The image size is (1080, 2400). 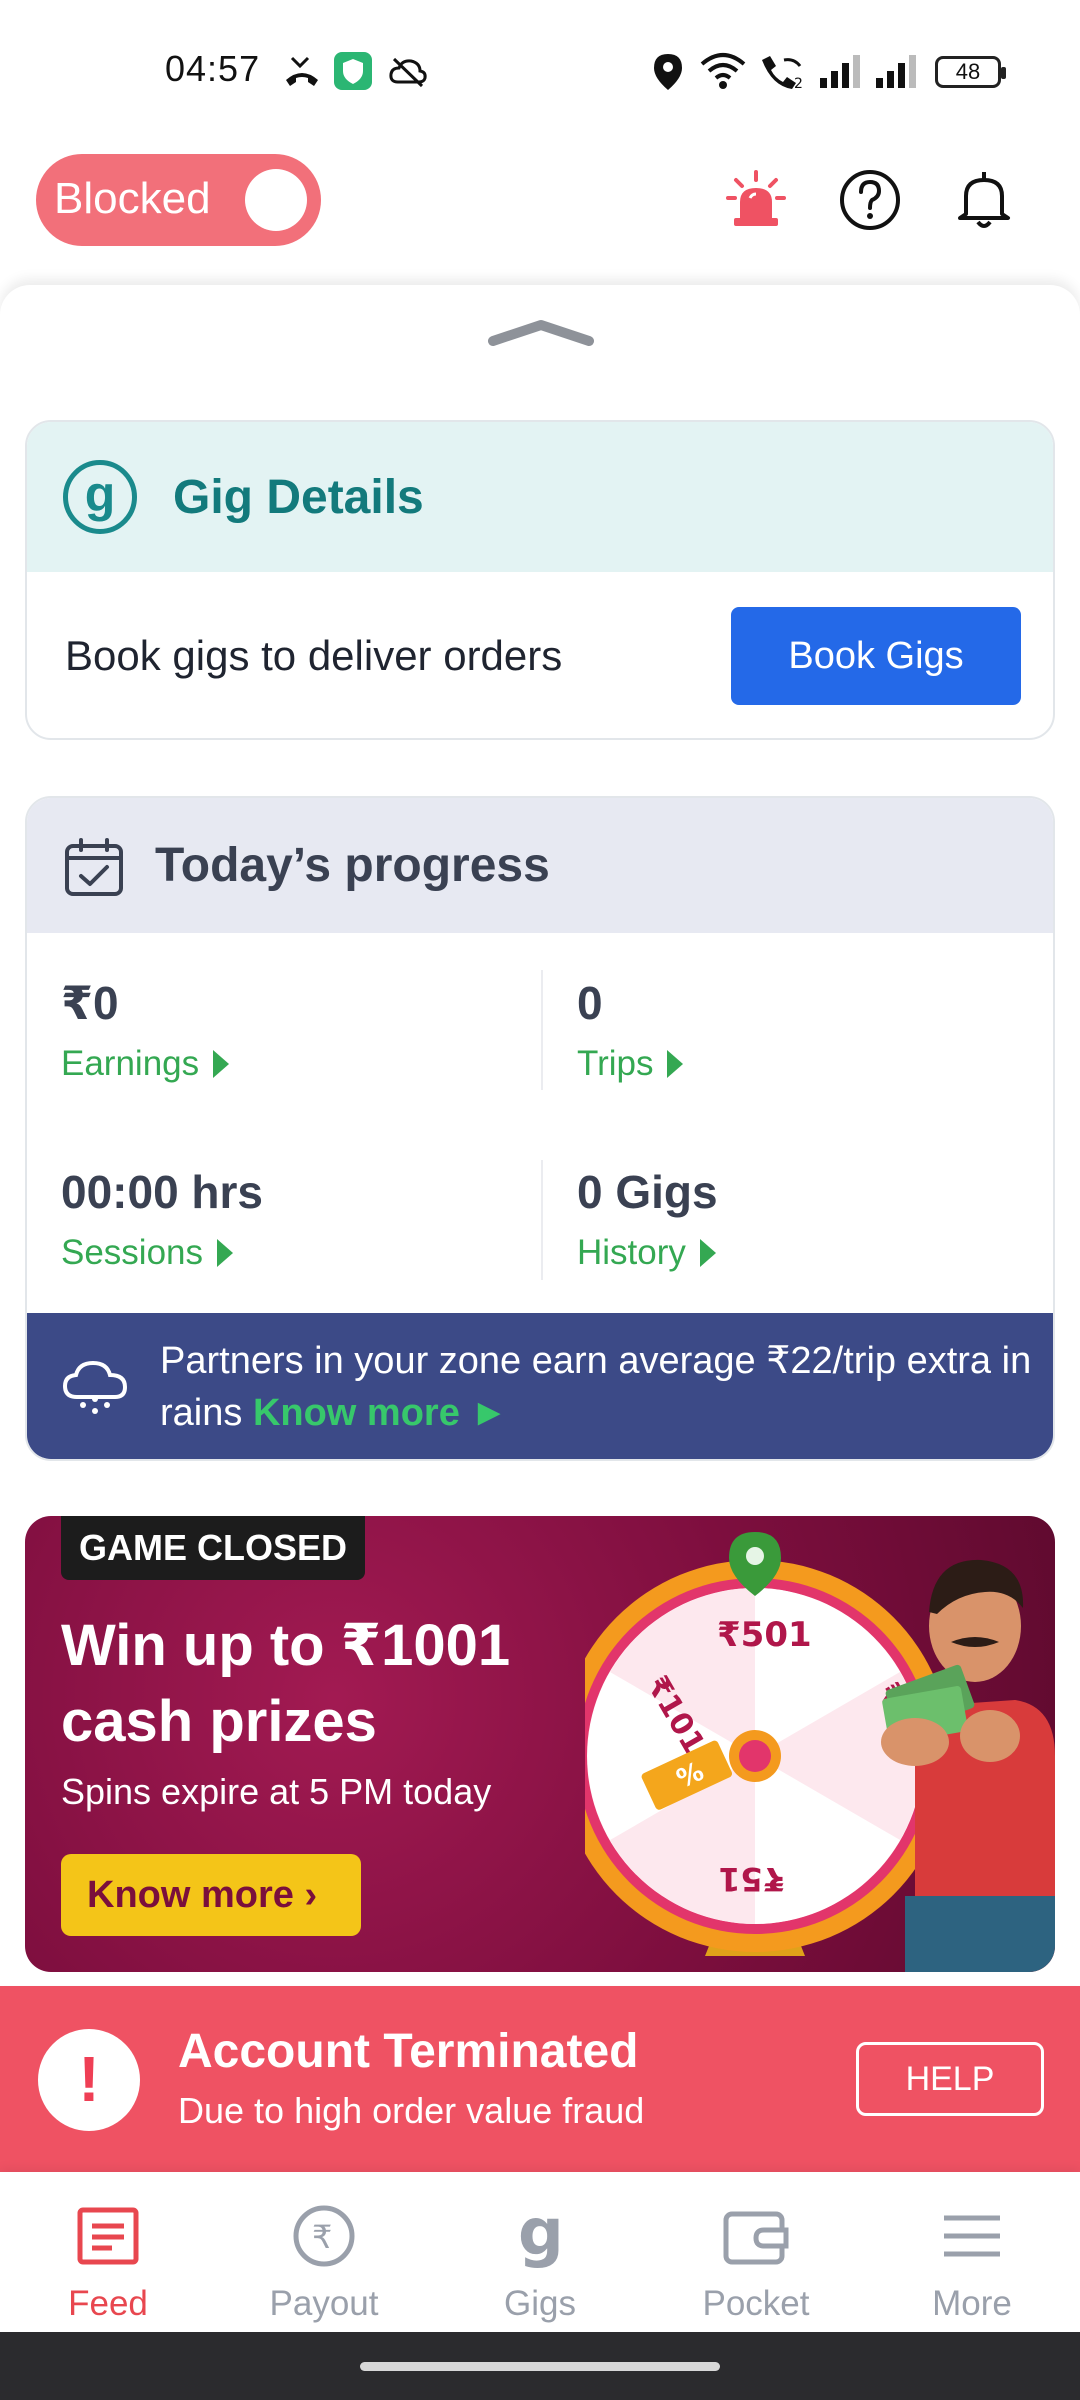 What do you see at coordinates (408, 2051) in the screenshot?
I see `termination-title: Account Terminated` at bounding box center [408, 2051].